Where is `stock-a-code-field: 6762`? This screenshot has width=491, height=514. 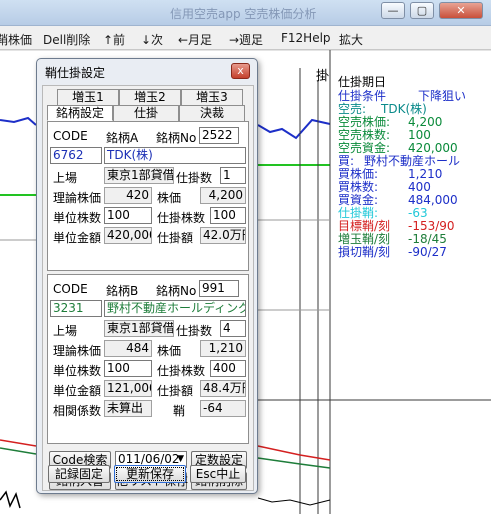 stock-a-code-field: 6762 is located at coordinates (76, 155).